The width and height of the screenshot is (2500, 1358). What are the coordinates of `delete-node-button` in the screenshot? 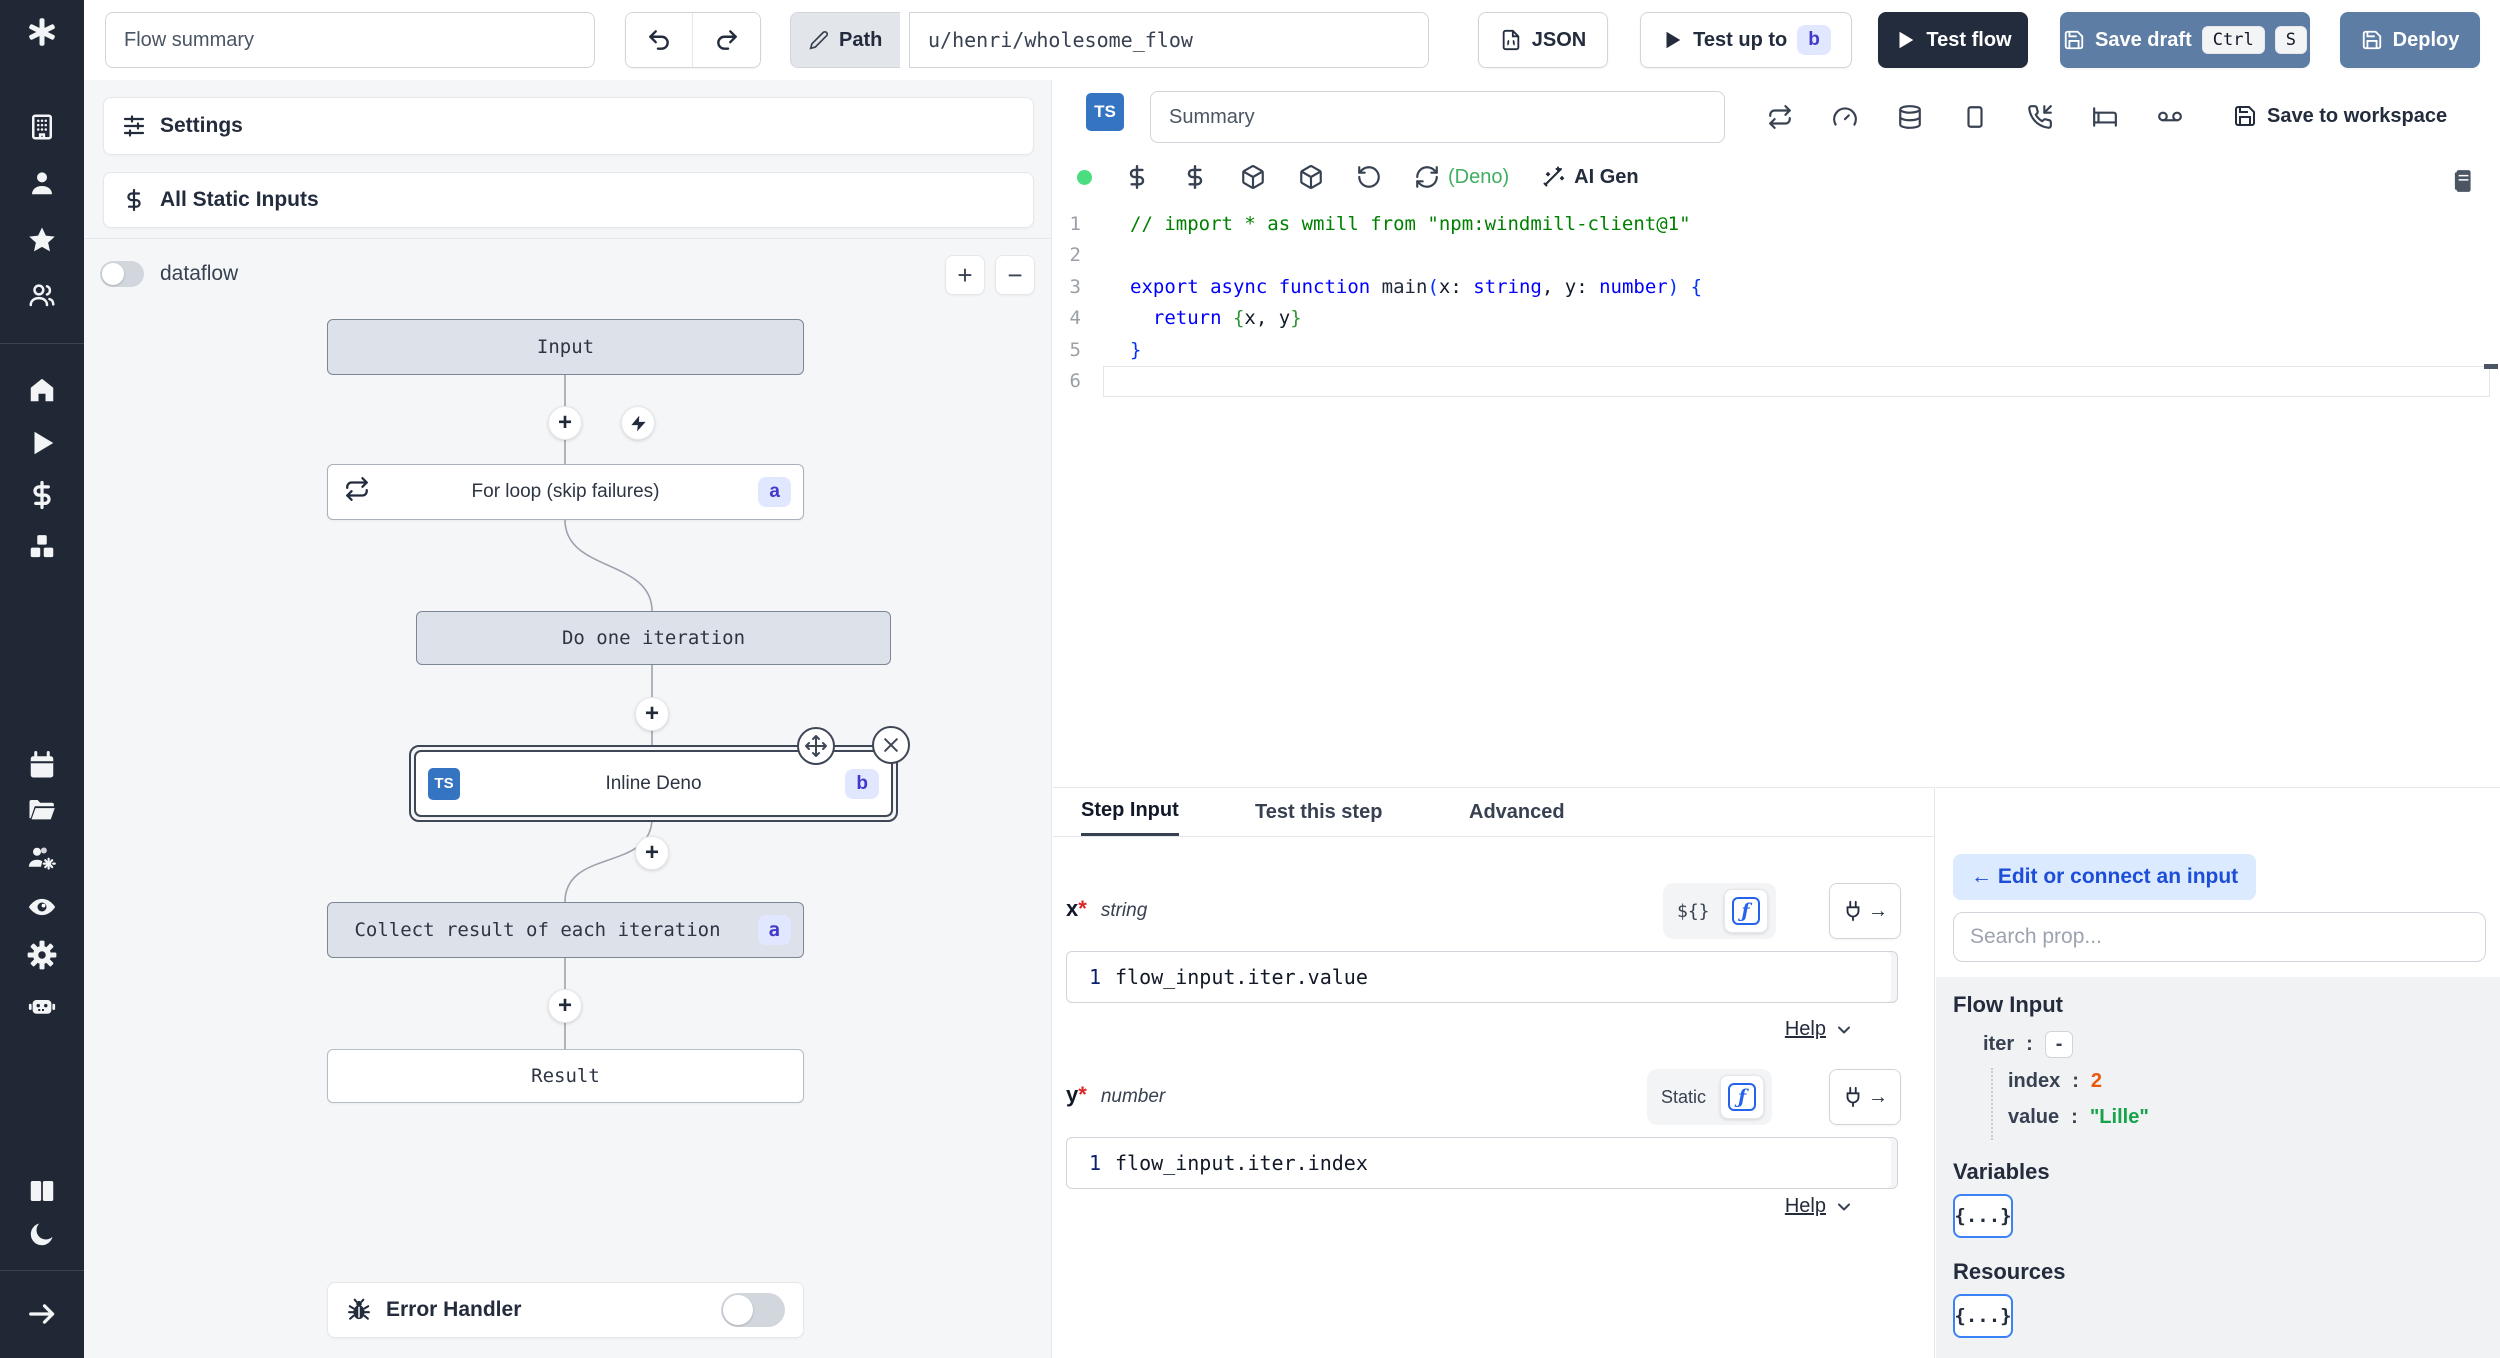 It's located at (891, 745).